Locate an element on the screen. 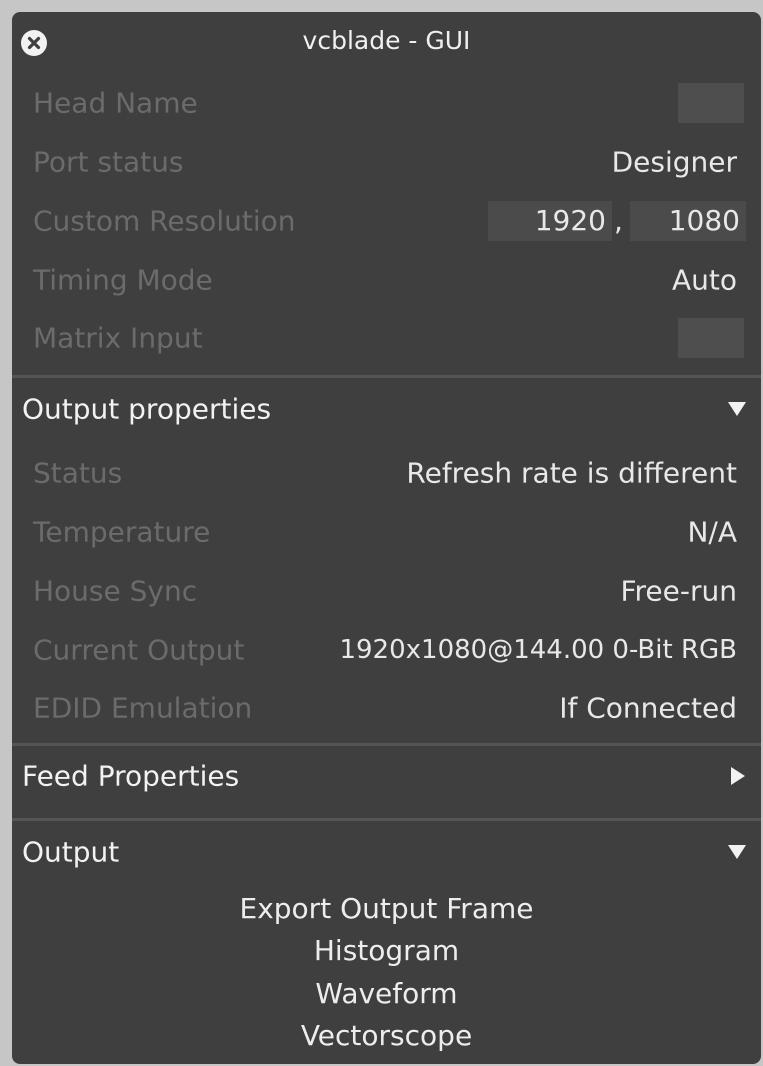 This screenshot has width=763, height=1066. feed-properties-title: Feed Properties is located at coordinates (131, 776).